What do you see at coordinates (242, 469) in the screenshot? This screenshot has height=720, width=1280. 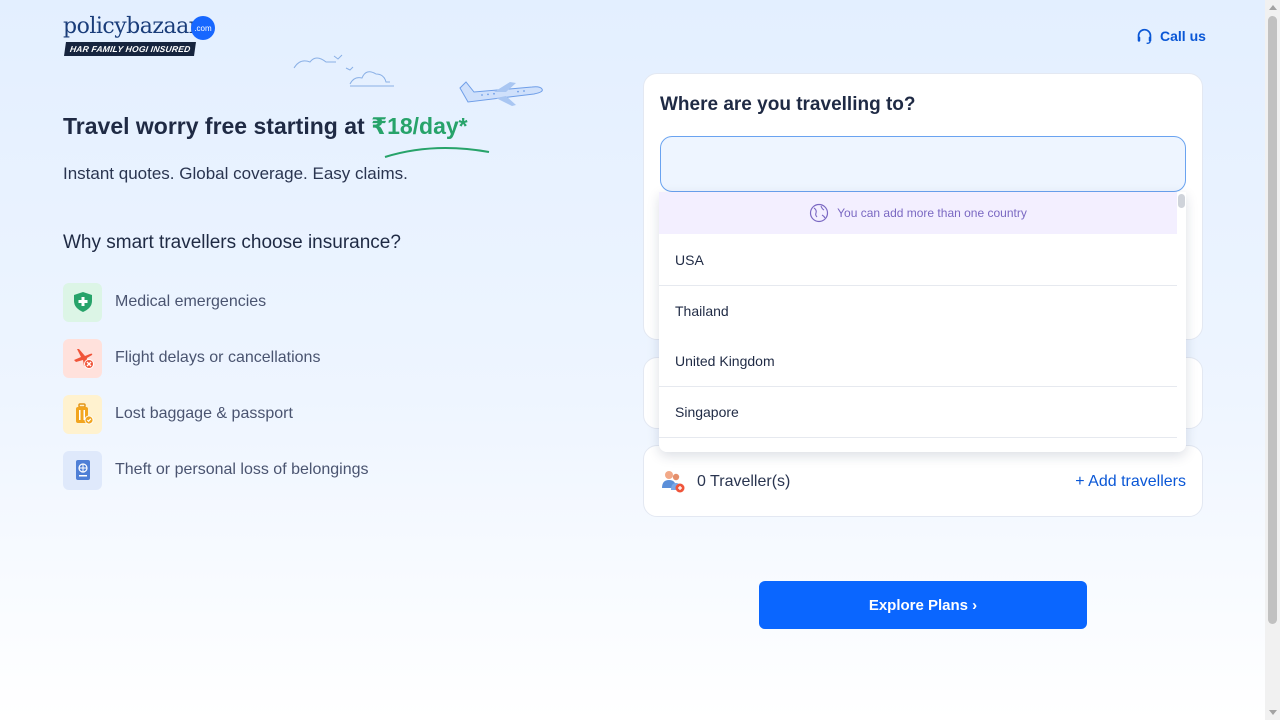 I see `benefit-label: Theft or personal loss of belongings` at bounding box center [242, 469].